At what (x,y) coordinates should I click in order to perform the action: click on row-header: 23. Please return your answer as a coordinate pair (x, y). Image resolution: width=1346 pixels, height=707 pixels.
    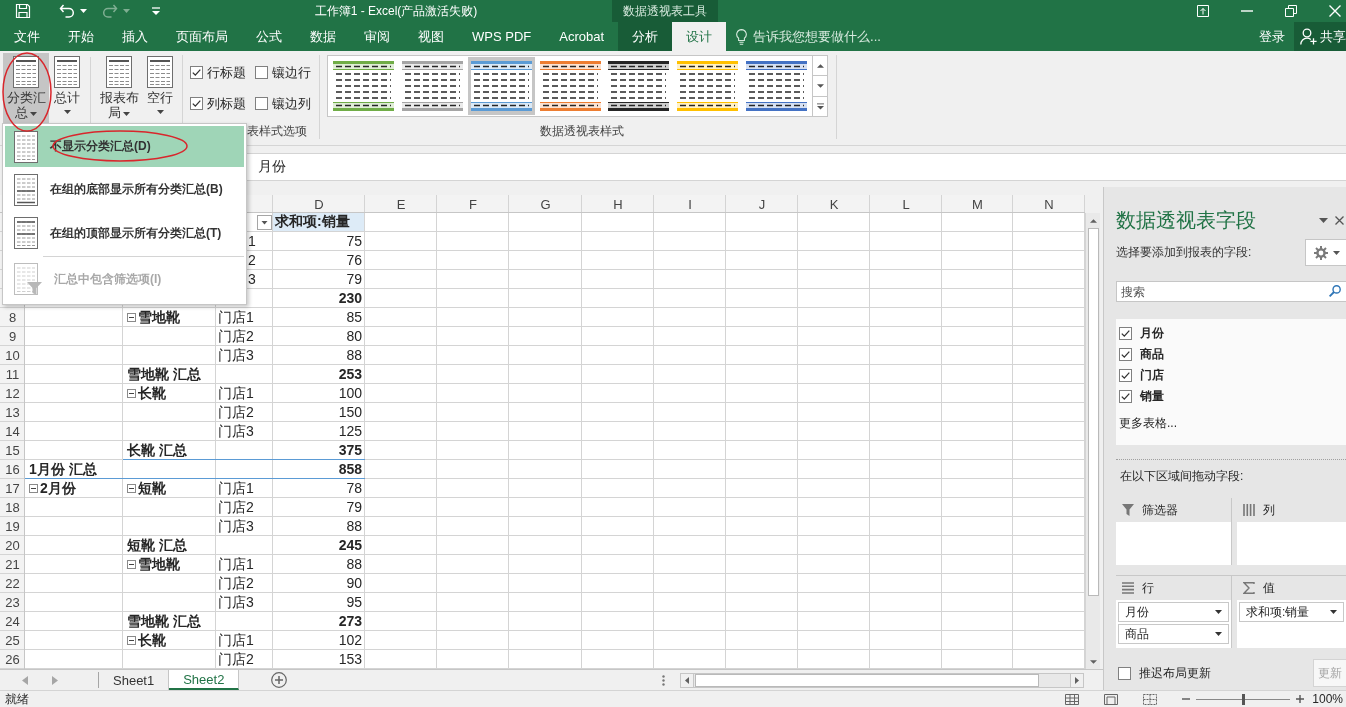
    Looking at the image, I should click on (12, 602).